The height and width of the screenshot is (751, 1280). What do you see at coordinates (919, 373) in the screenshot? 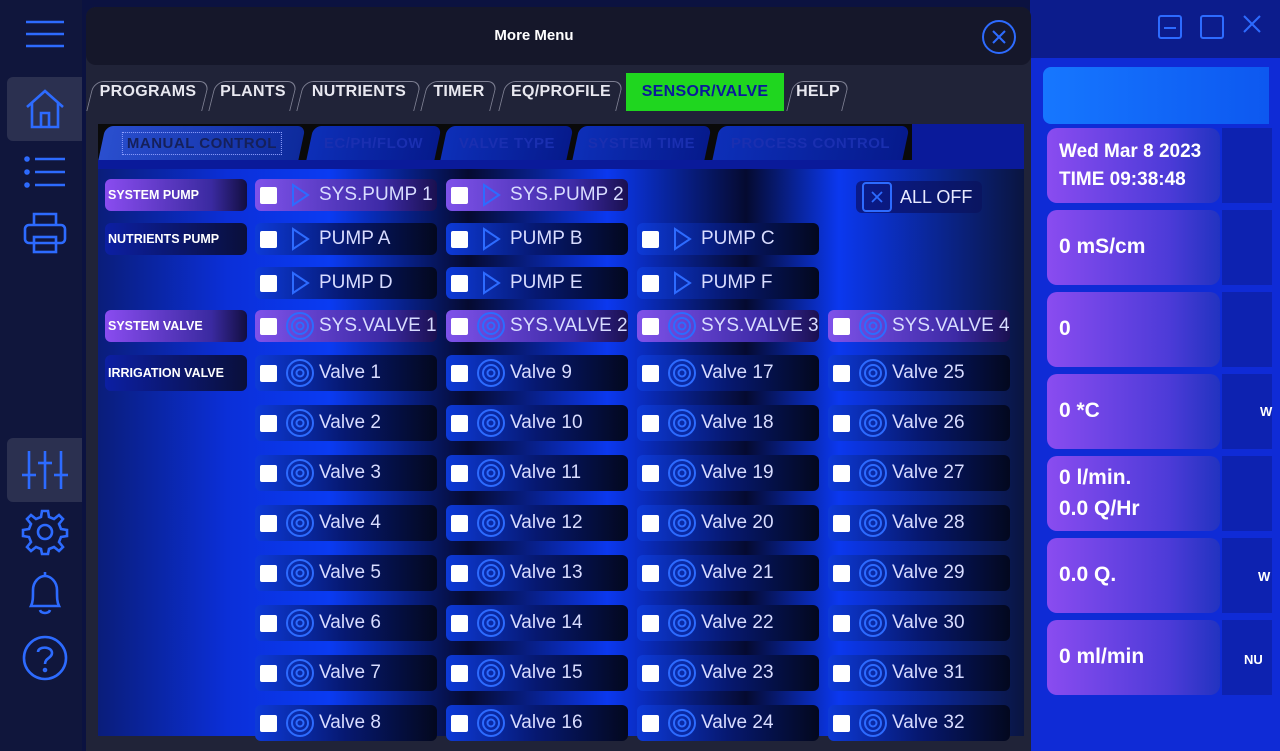
I see `irrigation-valve-control: Valve 25` at bounding box center [919, 373].